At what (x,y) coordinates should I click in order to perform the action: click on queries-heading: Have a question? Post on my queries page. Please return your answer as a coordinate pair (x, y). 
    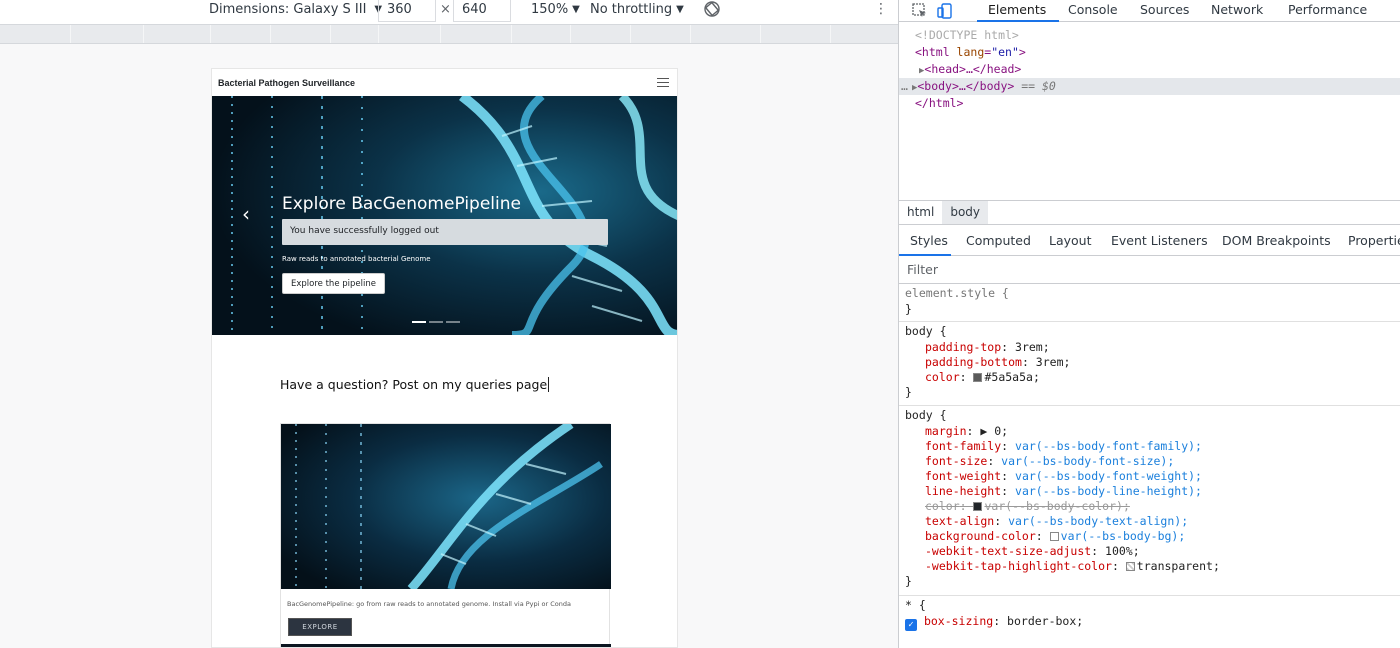
    Looking at the image, I should click on (415, 384).